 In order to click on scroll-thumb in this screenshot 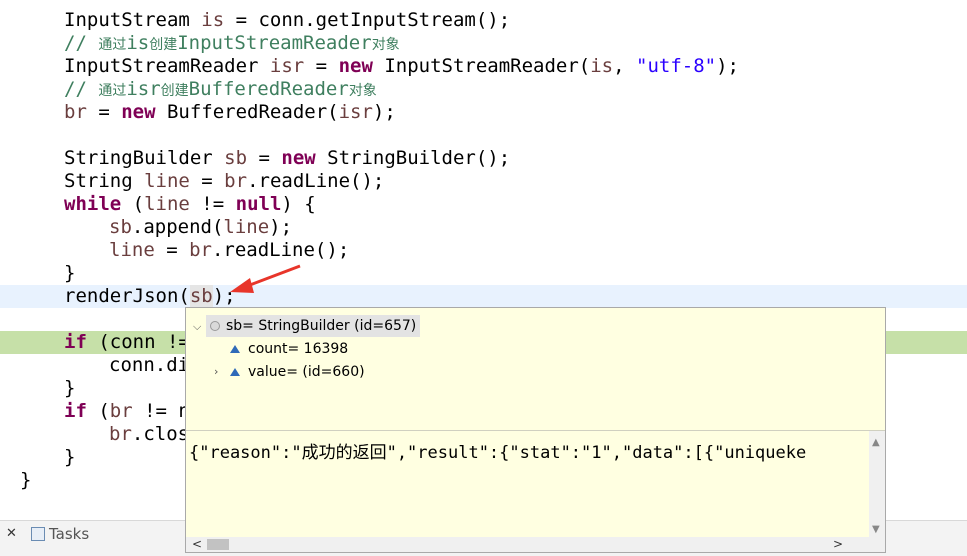, I will do `click(218, 544)`.